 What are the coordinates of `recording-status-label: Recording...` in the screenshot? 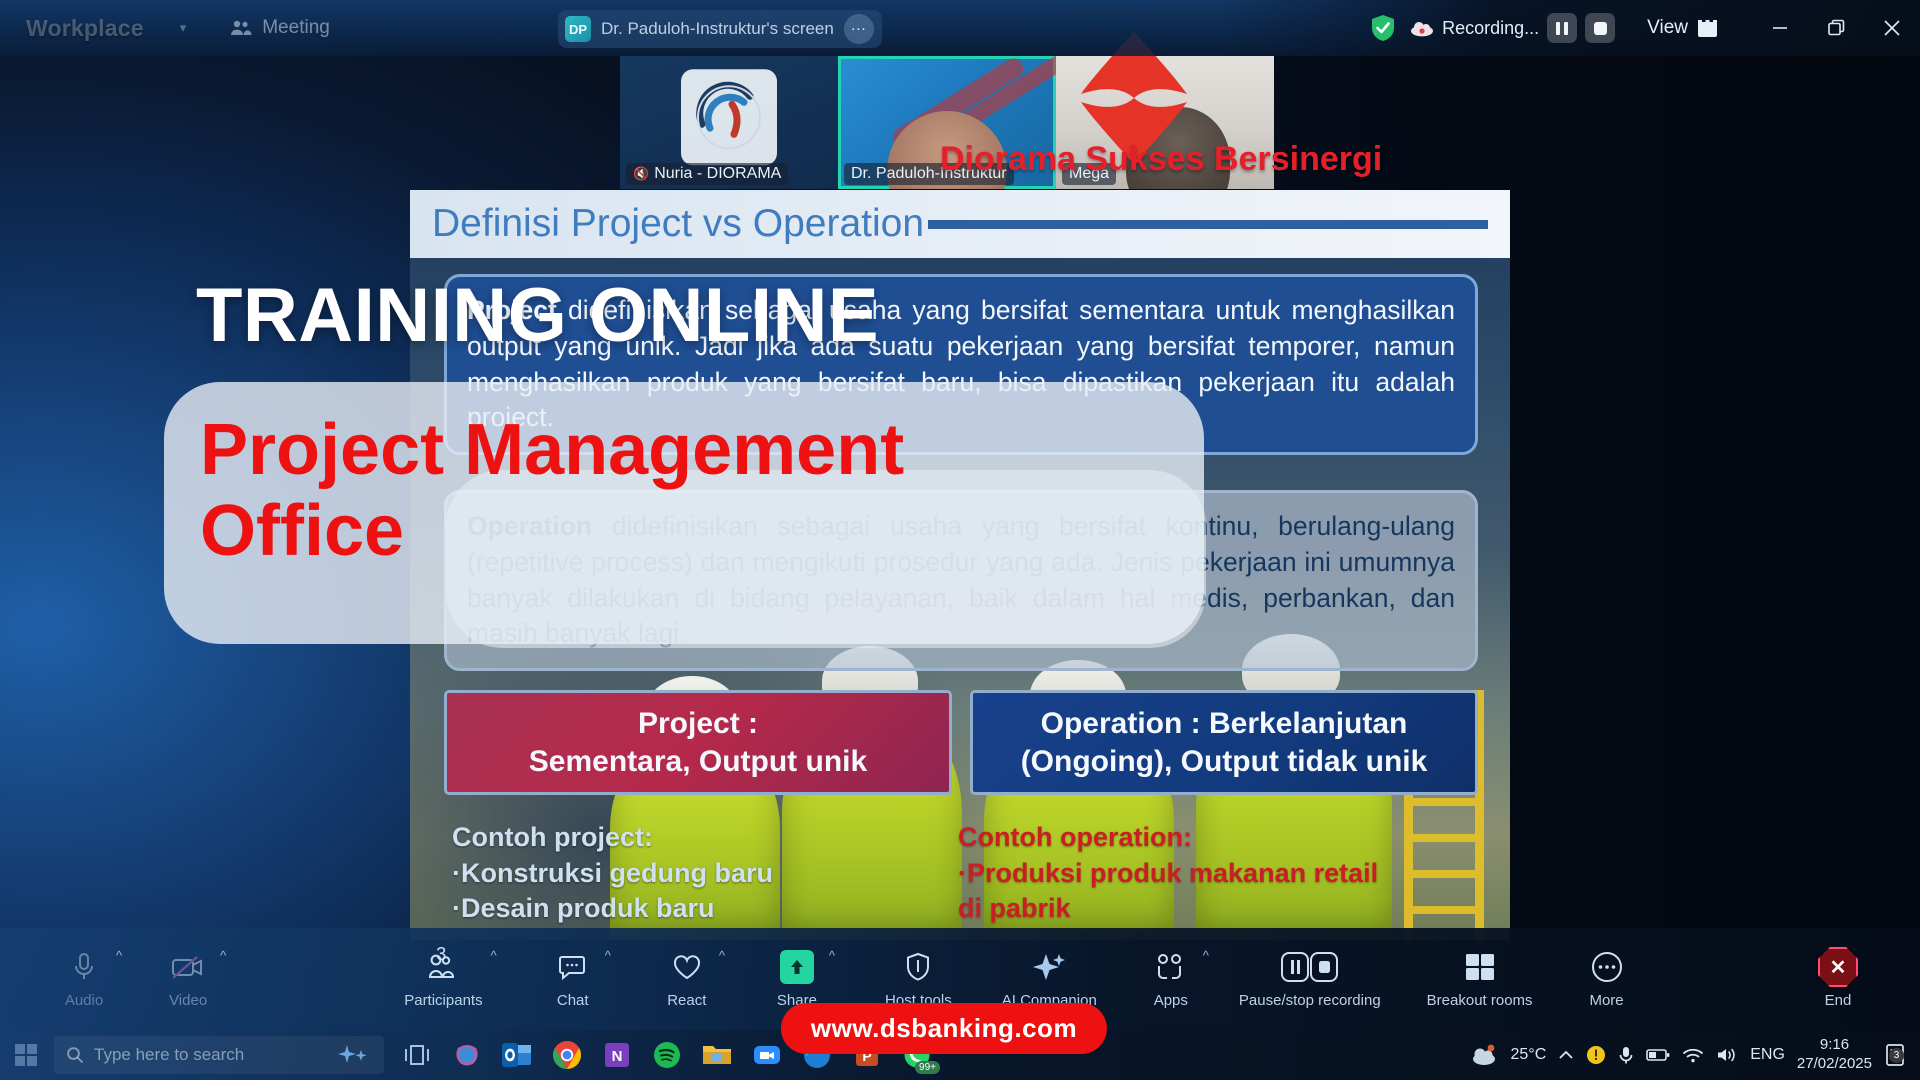 It's located at (1491, 27).